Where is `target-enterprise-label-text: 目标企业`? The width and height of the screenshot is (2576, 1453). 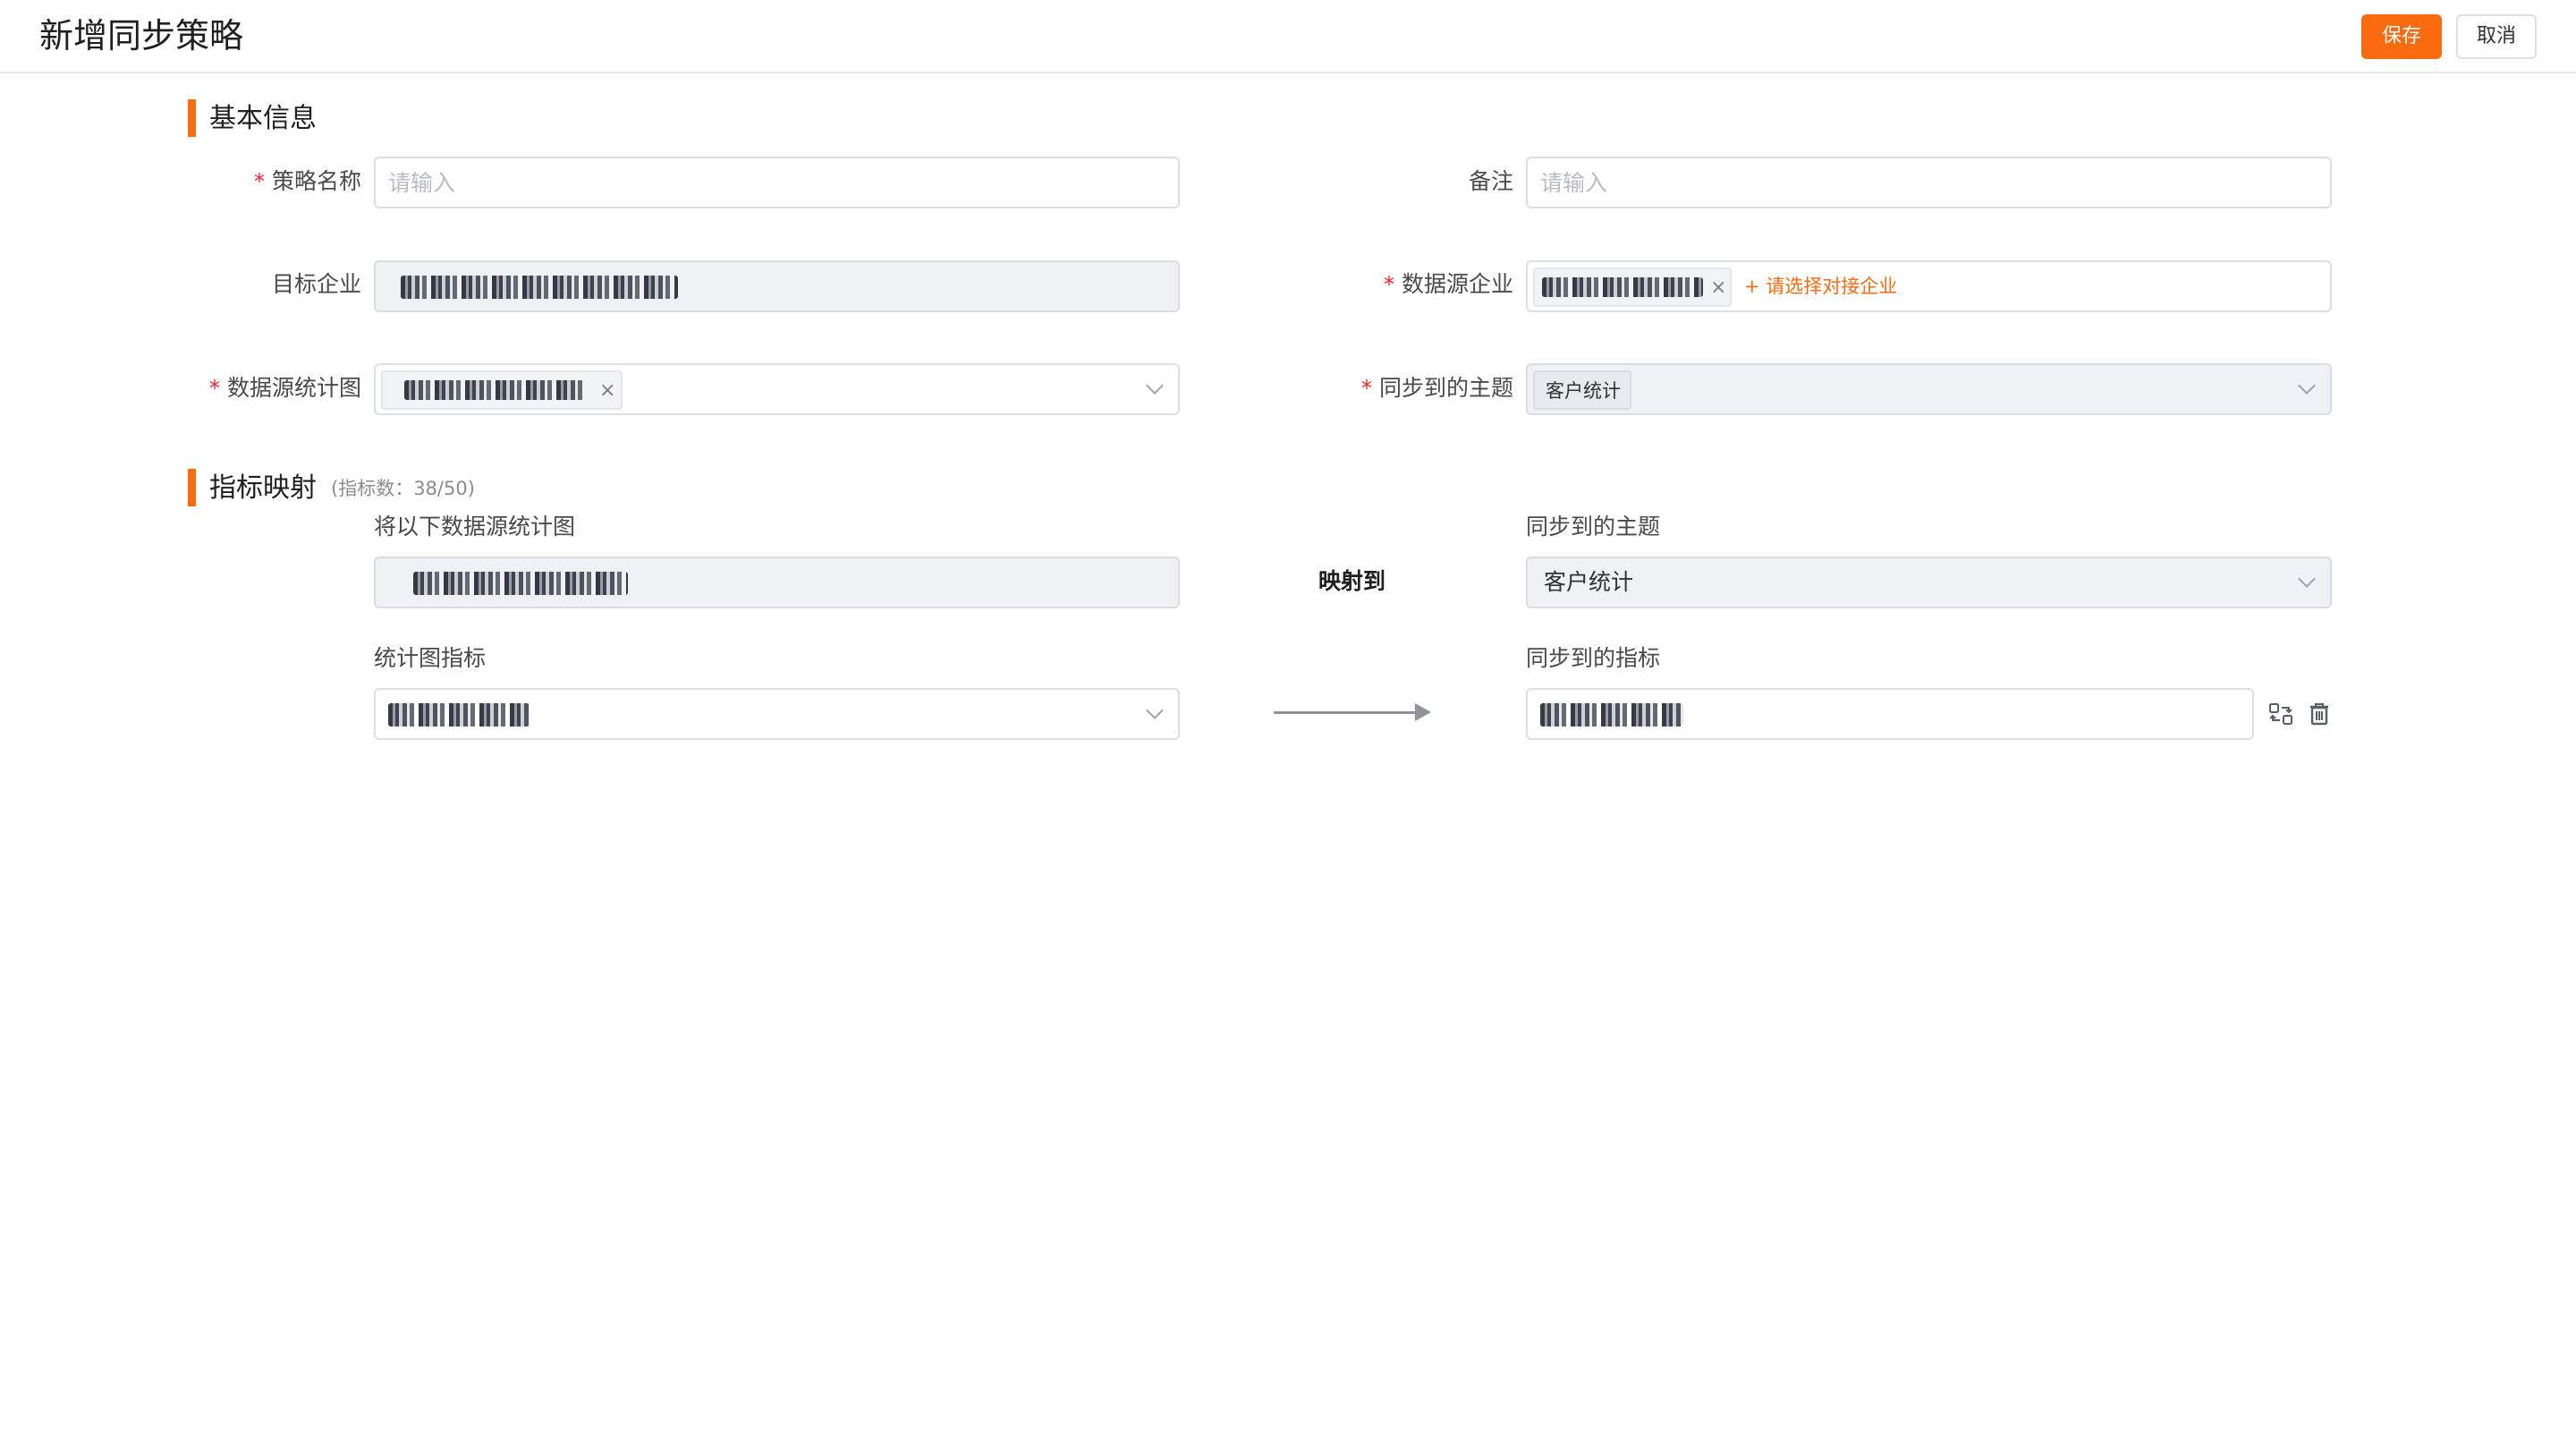 target-enterprise-label-text: 目标企业 is located at coordinates (316, 284).